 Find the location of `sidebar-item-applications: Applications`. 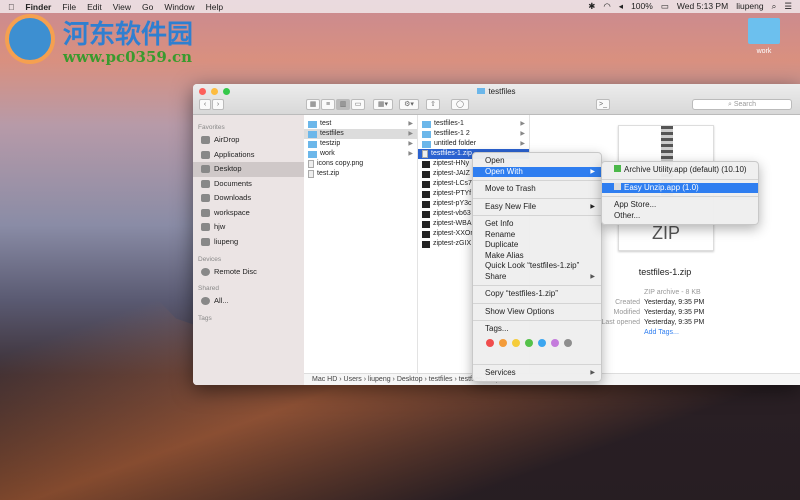

sidebar-item-applications: Applications is located at coordinates (248, 155).